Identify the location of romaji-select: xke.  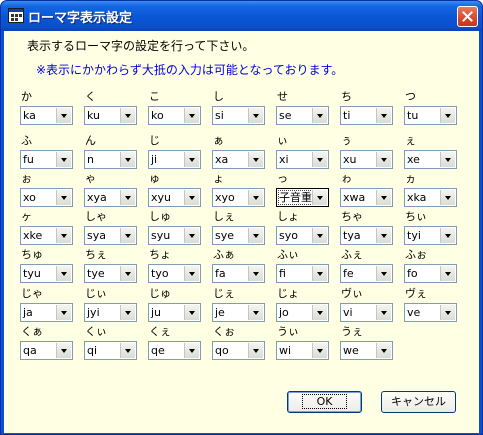
(46, 235).